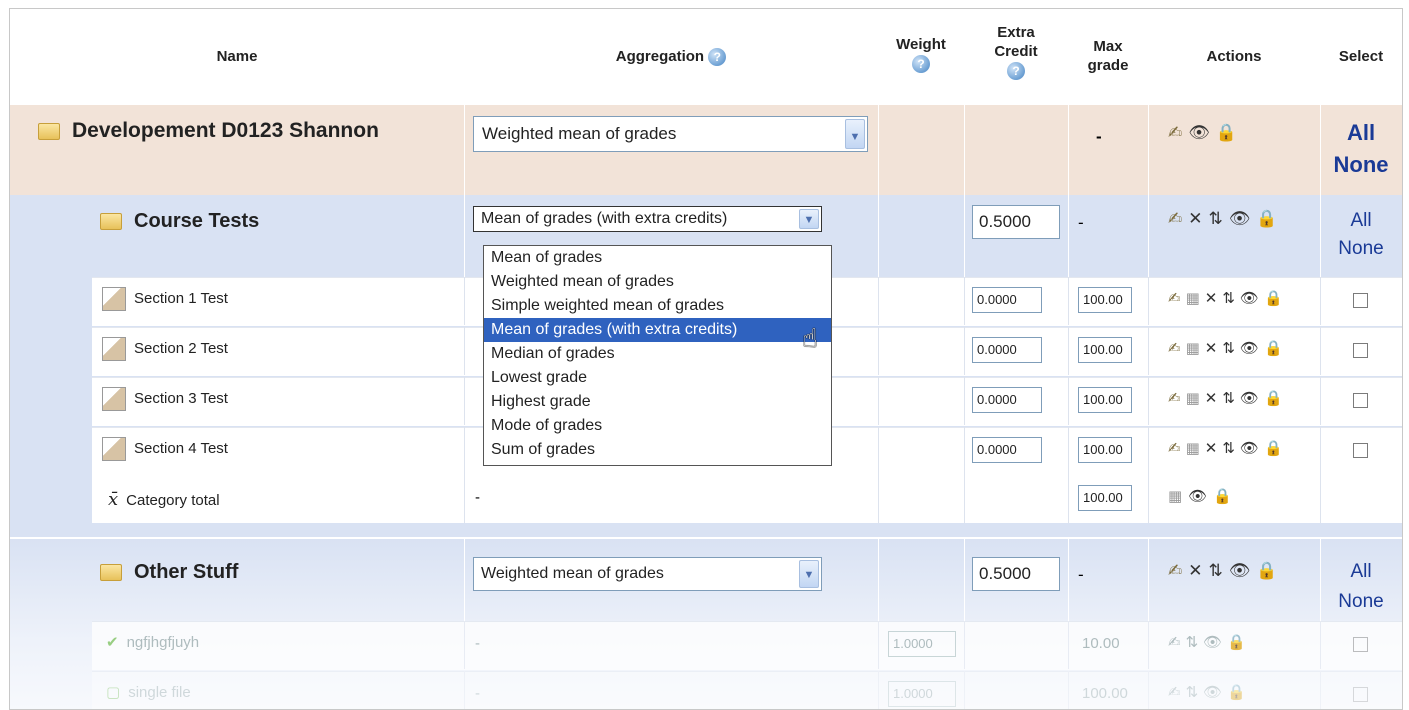  I want to click on assignment-icon, so click(114, 299).